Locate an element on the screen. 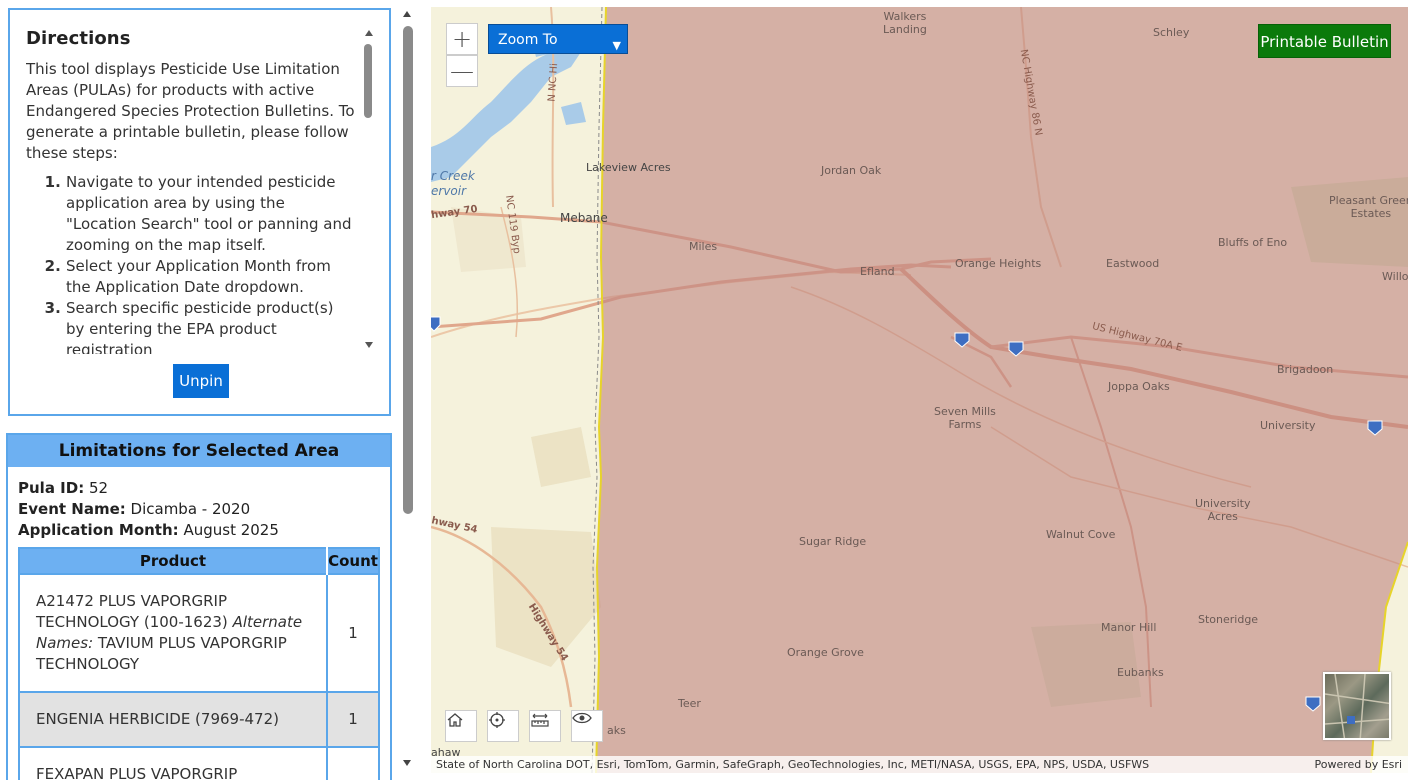  directions-scrollbar is located at coordinates (369, 189).